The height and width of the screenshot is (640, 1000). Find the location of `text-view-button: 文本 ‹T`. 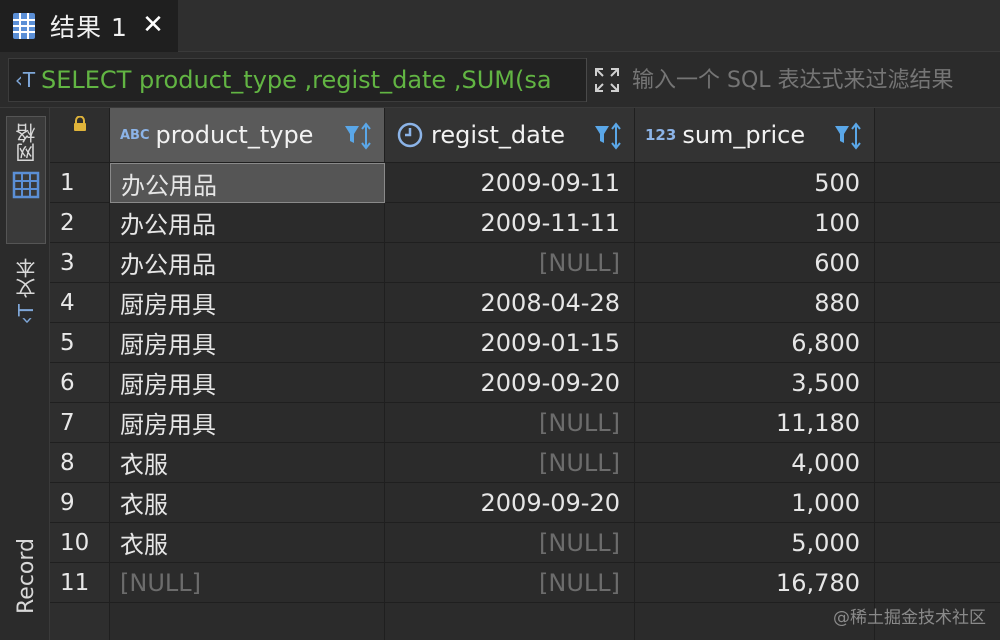

text-view-button: 文本 ‹T is located at coordinates (26, 308).